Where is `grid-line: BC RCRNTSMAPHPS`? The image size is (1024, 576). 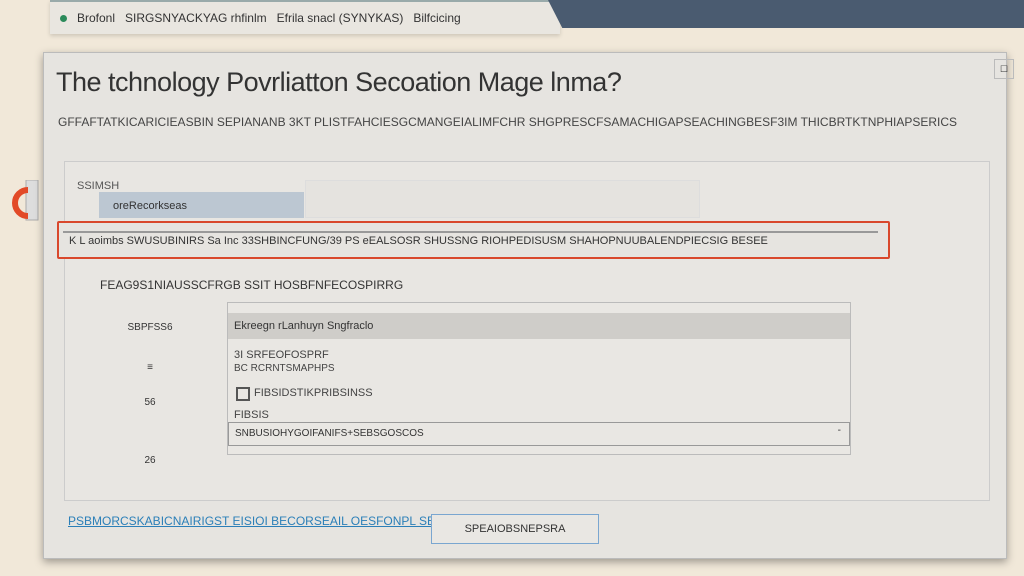 grid-line: BC RCRNTSMAPHPS is located at coordinates (284, 368).